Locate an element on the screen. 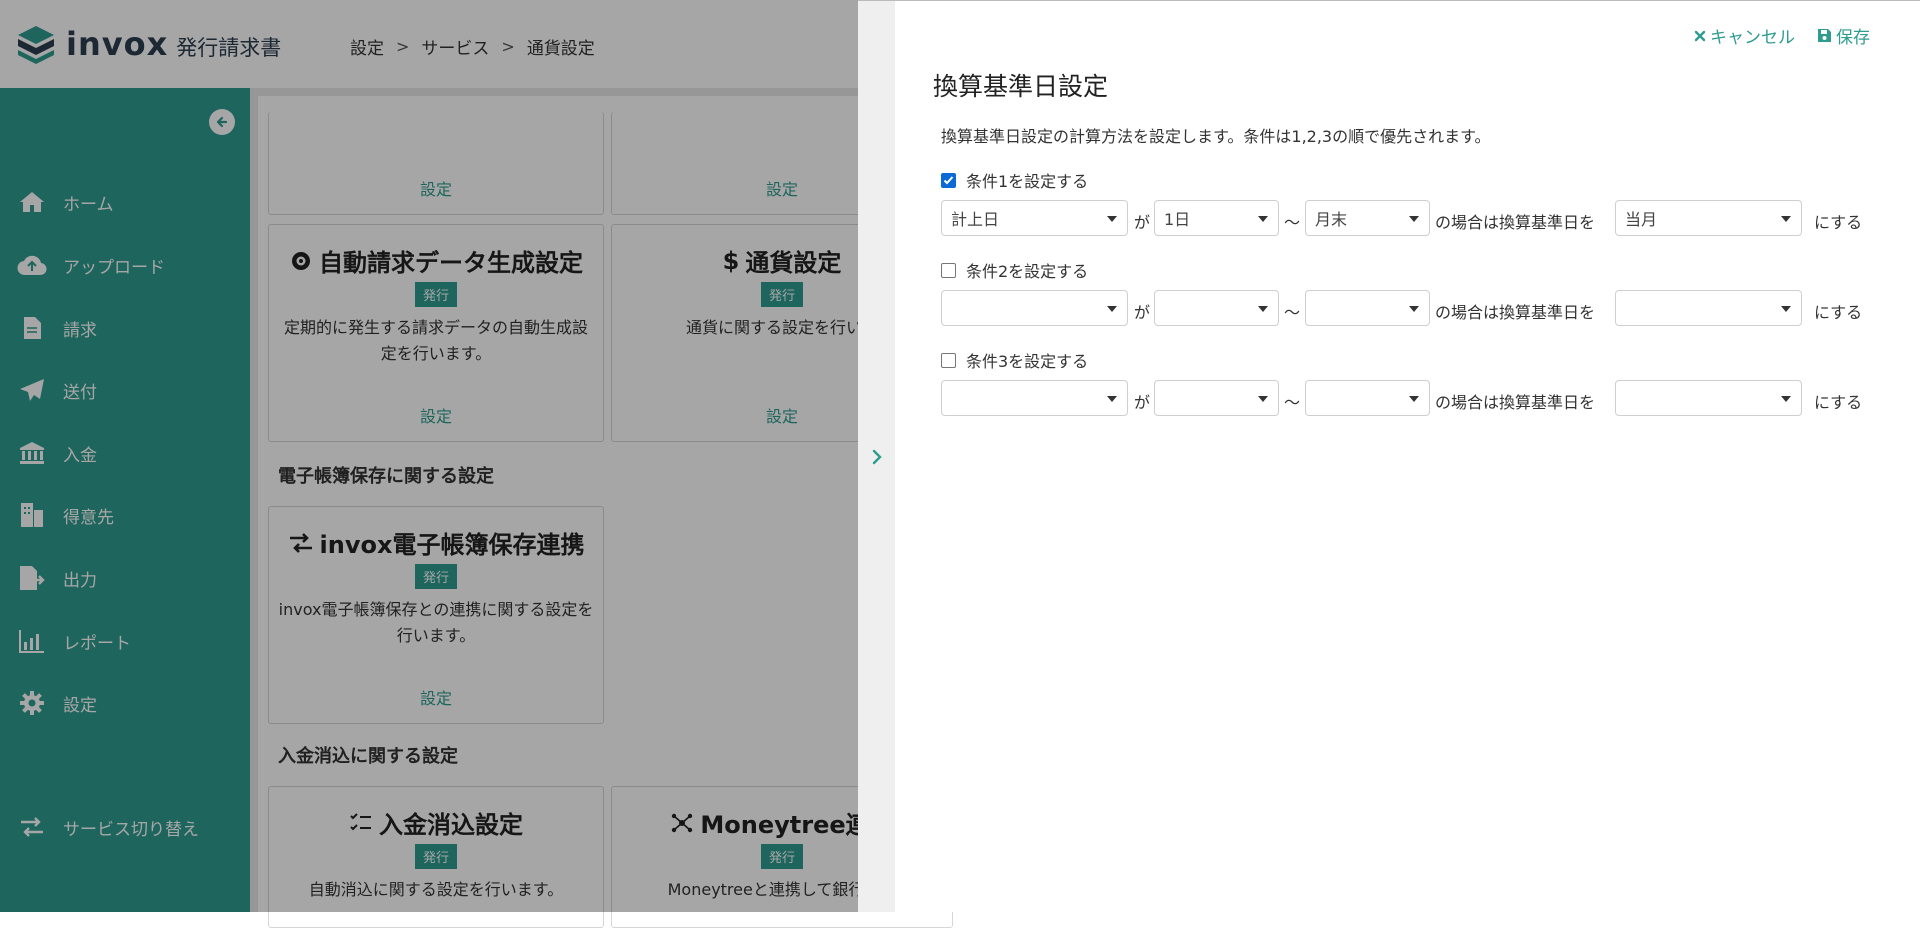  drawer-description: 換算基準日設定の計算方法を設定します。条件は1,2,3の順で優先されます。 is located at coordinates (1216, 136).